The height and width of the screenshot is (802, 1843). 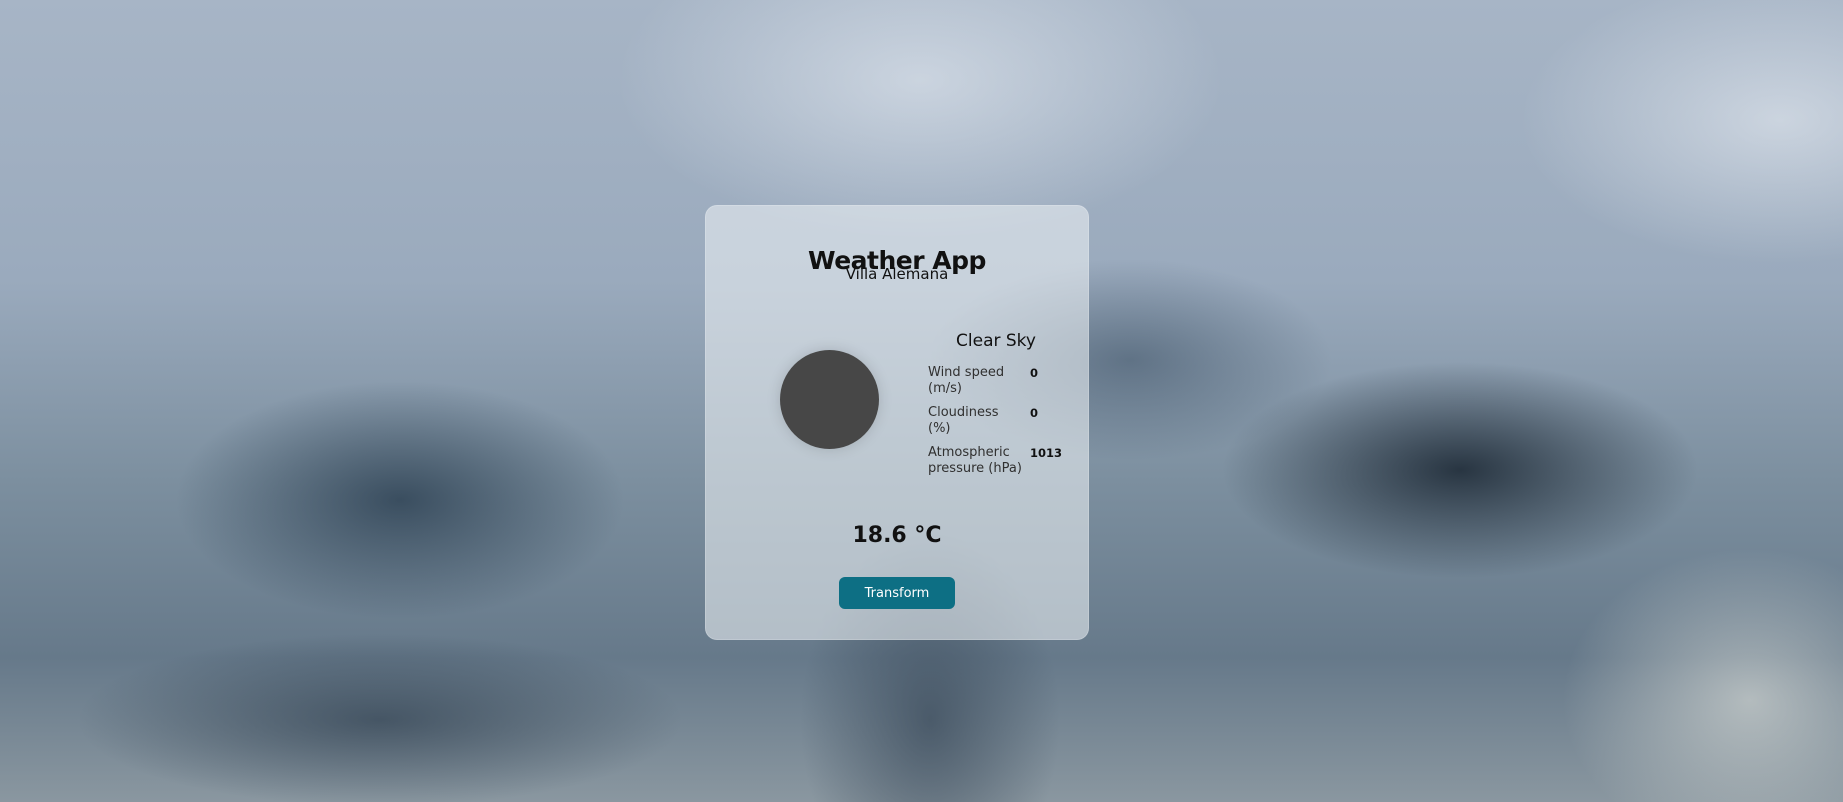 I want to click on wind-speed-value: 0, so click(x=1034, y=373).